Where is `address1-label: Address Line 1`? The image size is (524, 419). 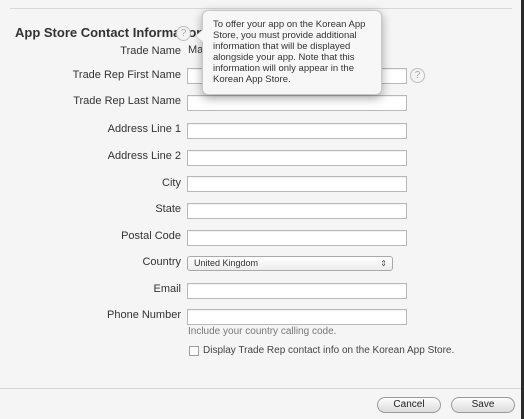
address1-label: Address Line 1 is located at coordinates (144, 129).